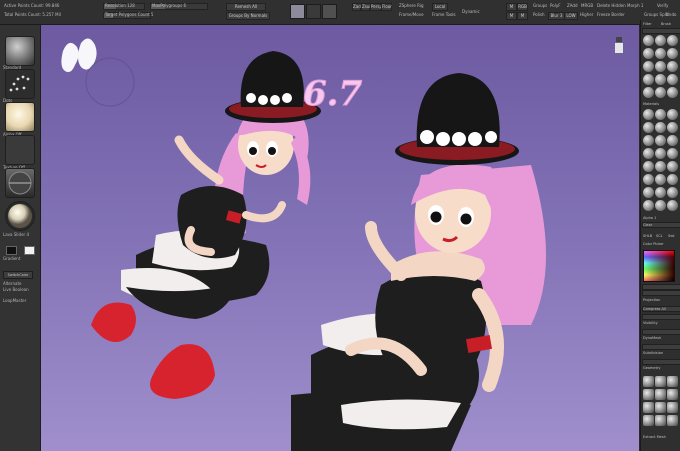 This screenshot has height=451, width=680. I want to click on main-color-swatch, so click(11, 250).